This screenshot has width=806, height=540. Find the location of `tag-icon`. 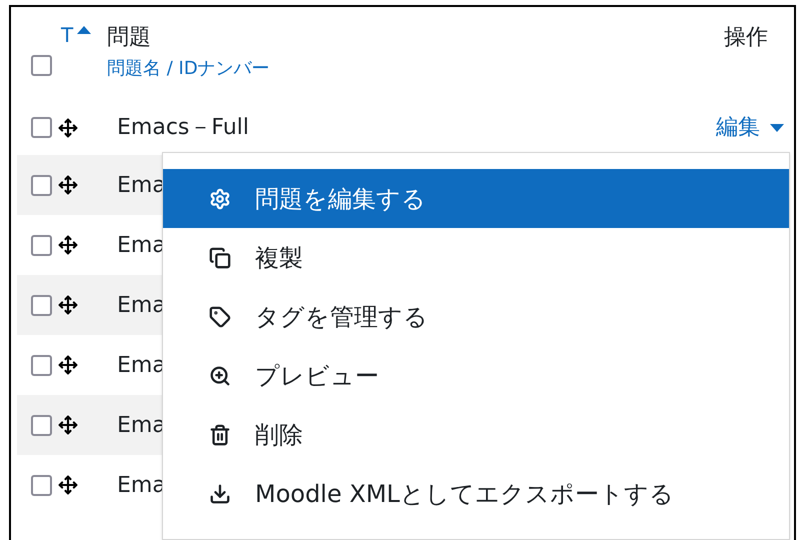

tag-icon is located at coordinates (220, 317).